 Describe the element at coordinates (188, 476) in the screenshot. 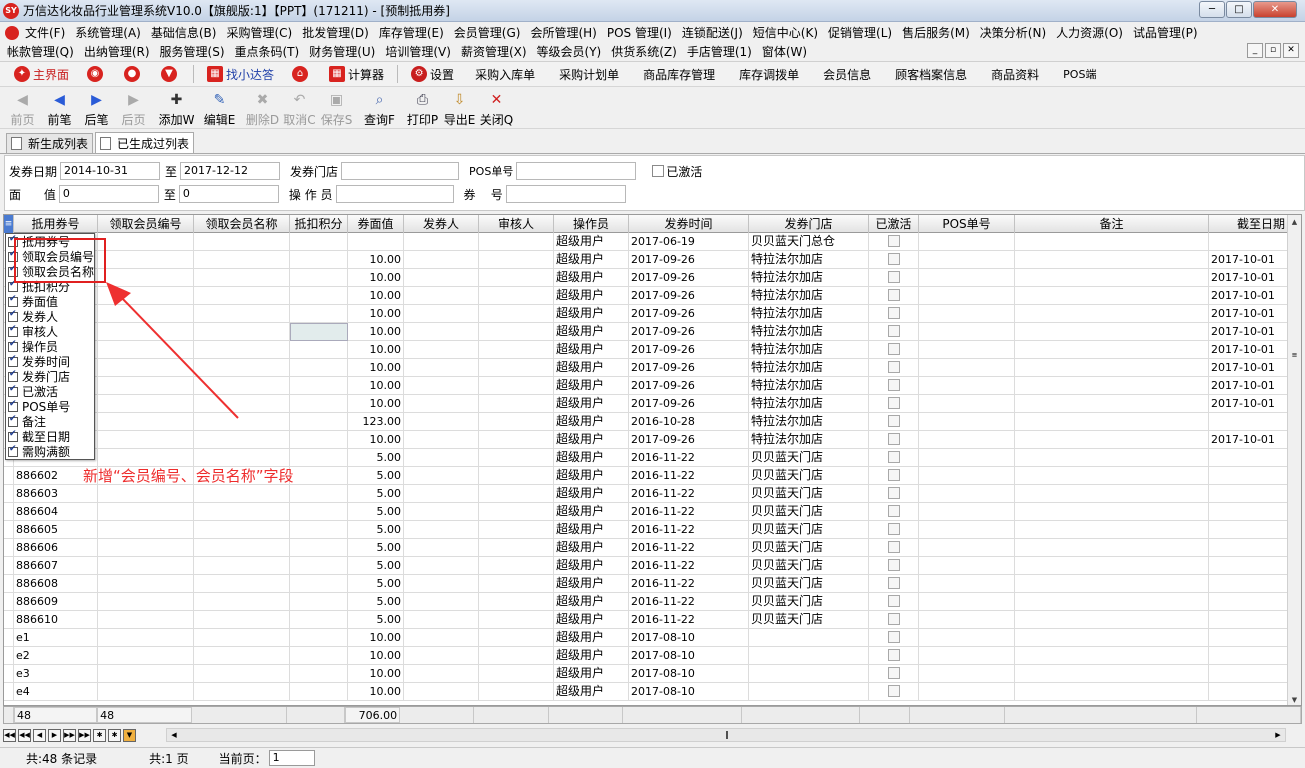

I see `annotation-text: 新增“会员编号、会员名称”字段` at that location.